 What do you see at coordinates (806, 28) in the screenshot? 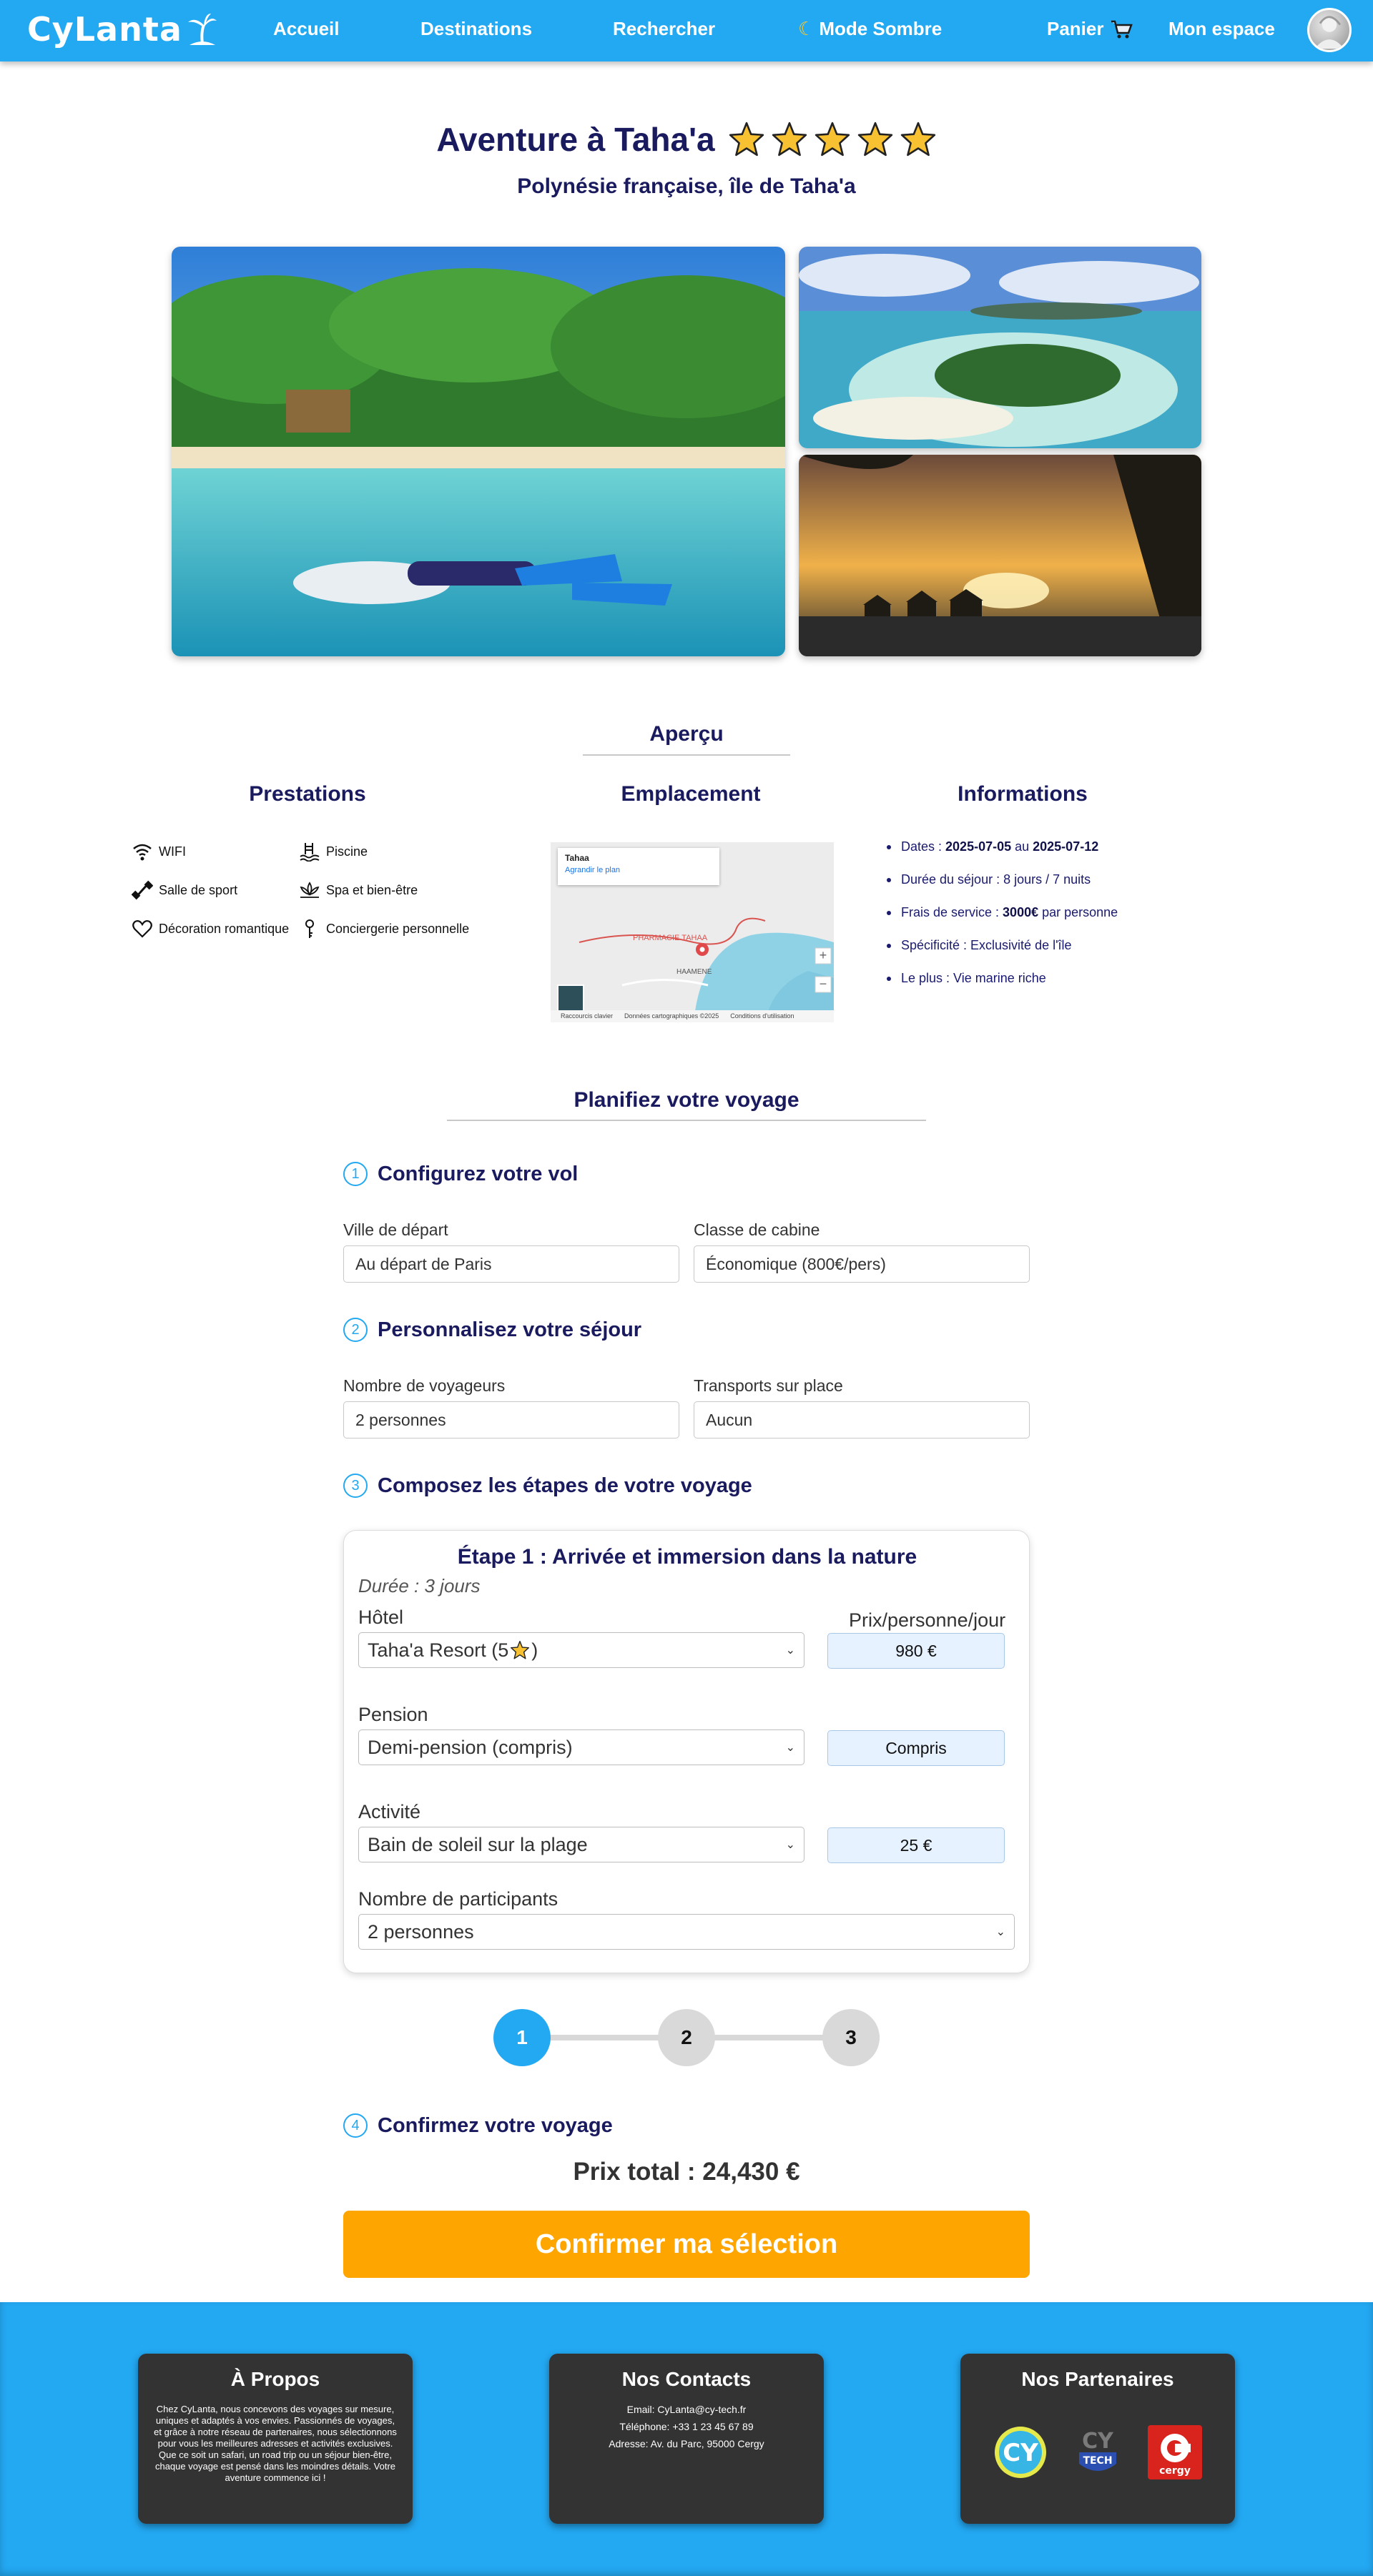
I see `moon-icon: ☾` at bounding box center [806, 28].